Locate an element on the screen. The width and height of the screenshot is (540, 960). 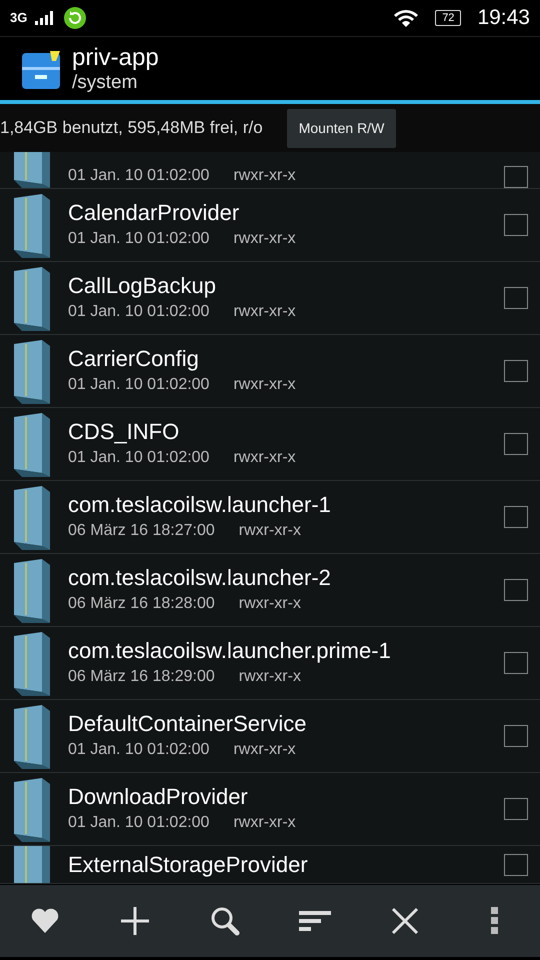
file-name: ExternalStorageProvider is located at coordinates (188, 864).